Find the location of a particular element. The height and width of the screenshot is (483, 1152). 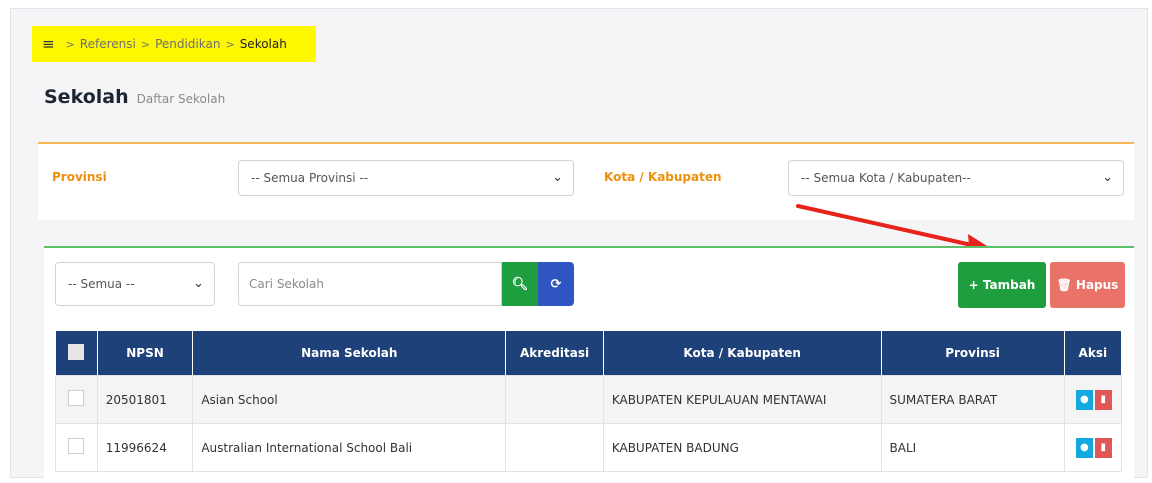

delete-button-label: Hapus is located at coordinates (1097, 285).